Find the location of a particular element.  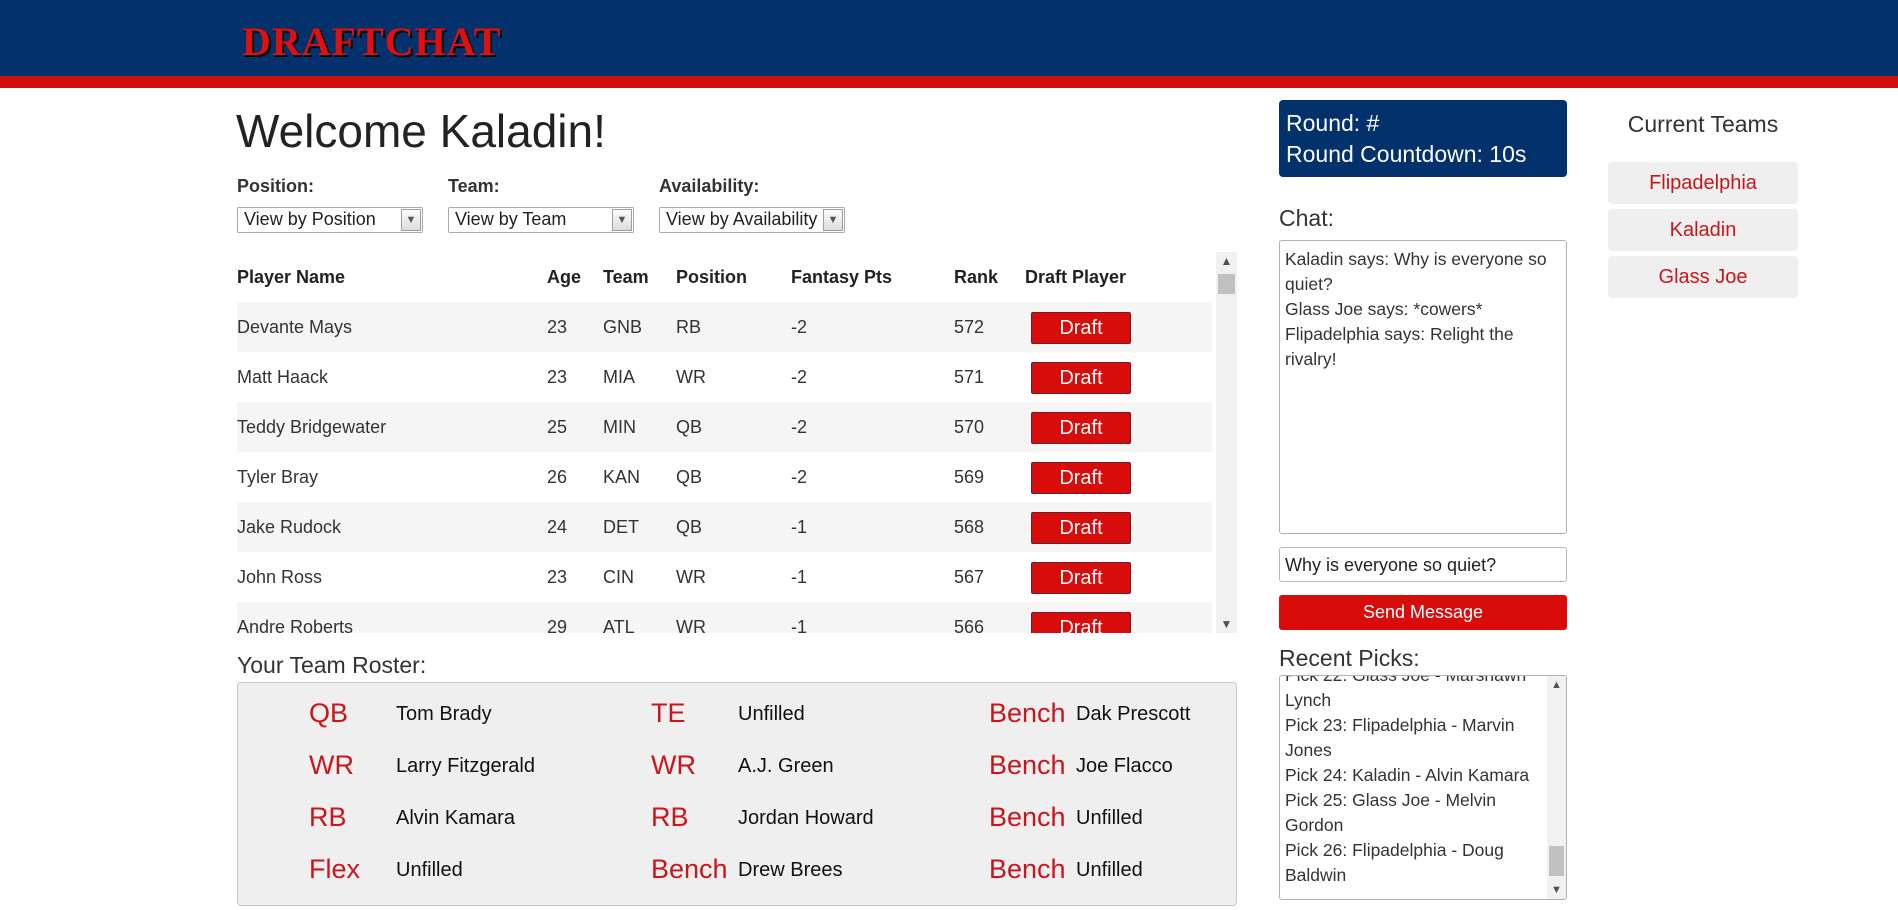

player-name: Andre Roberts is located at coordinates (295, 625).